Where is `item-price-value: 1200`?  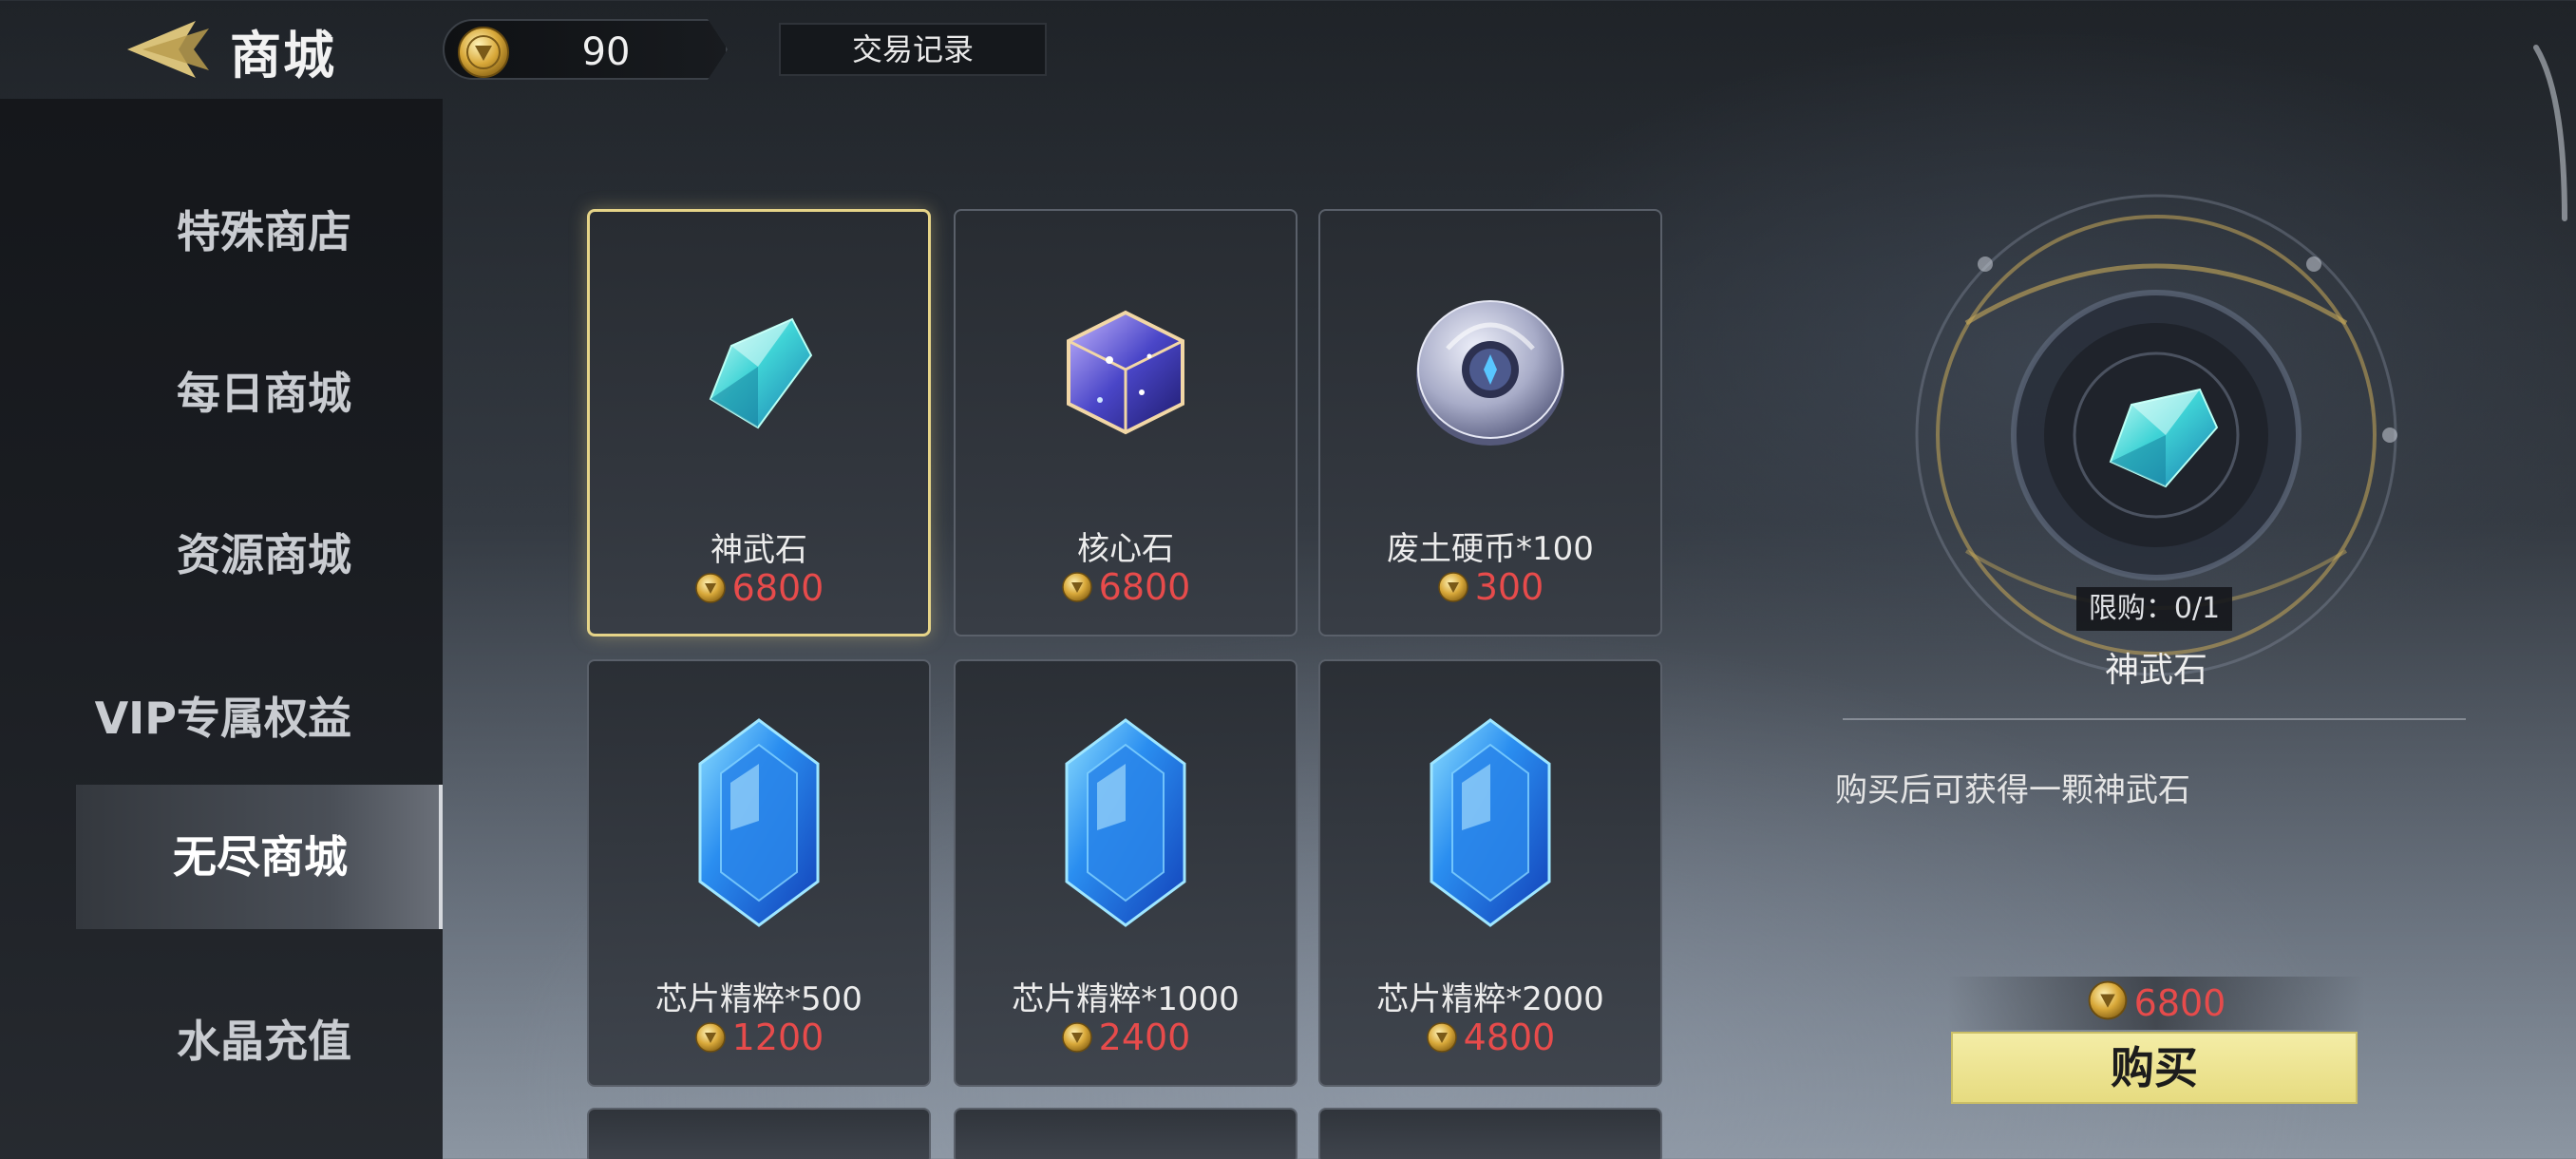
item-price-value: 1200 is located at coordinates (777, 1037).